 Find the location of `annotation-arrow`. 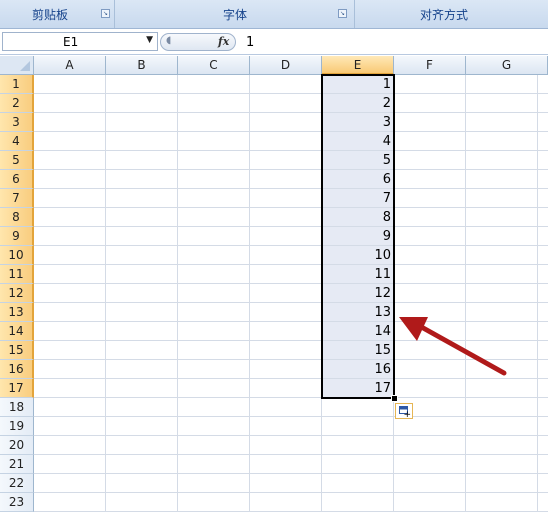

annotation-arrow is located at coordinates (453, 346).